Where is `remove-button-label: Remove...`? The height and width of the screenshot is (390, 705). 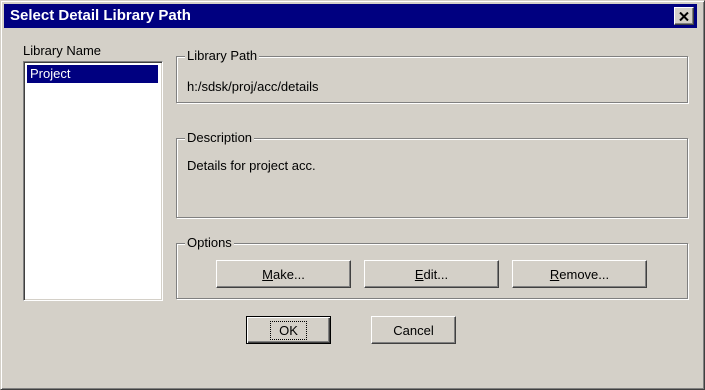
remove-button-label: Remove... is located at coordinates (579, 274).